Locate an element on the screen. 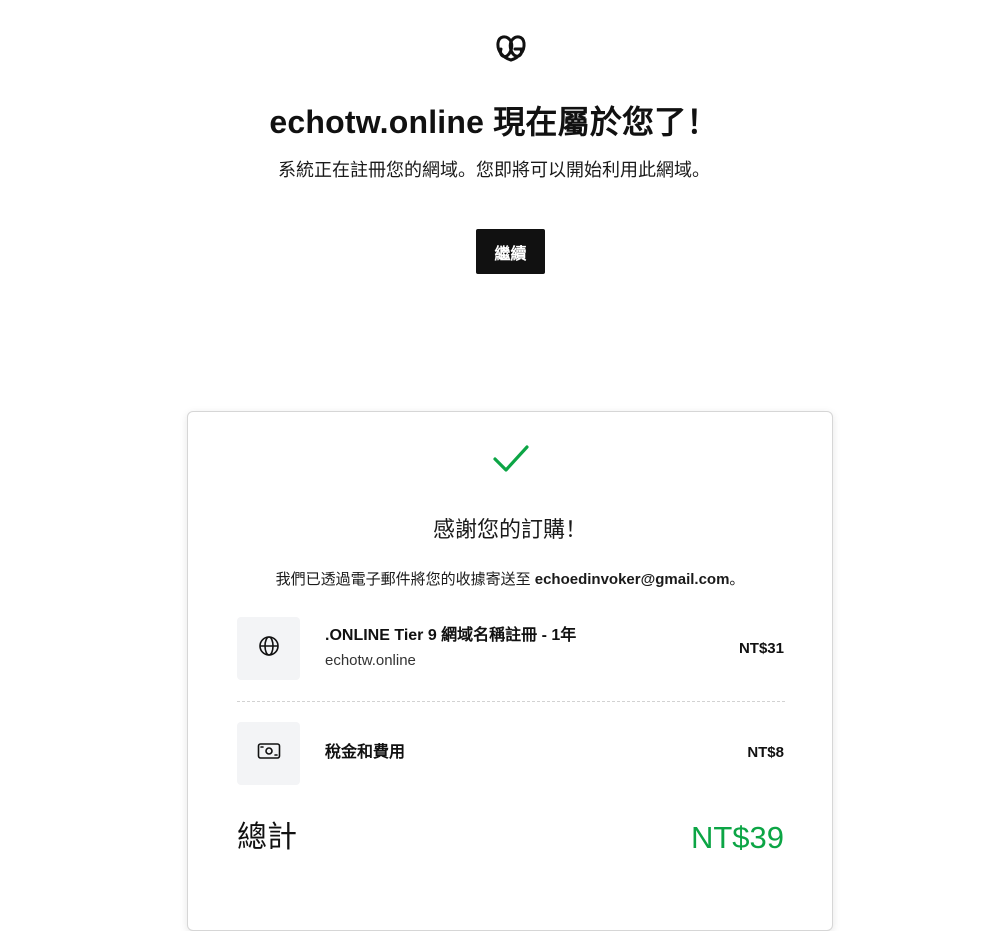  page-title: echotw.online 現在屬於您了！ is located at coordinates (494, 122).